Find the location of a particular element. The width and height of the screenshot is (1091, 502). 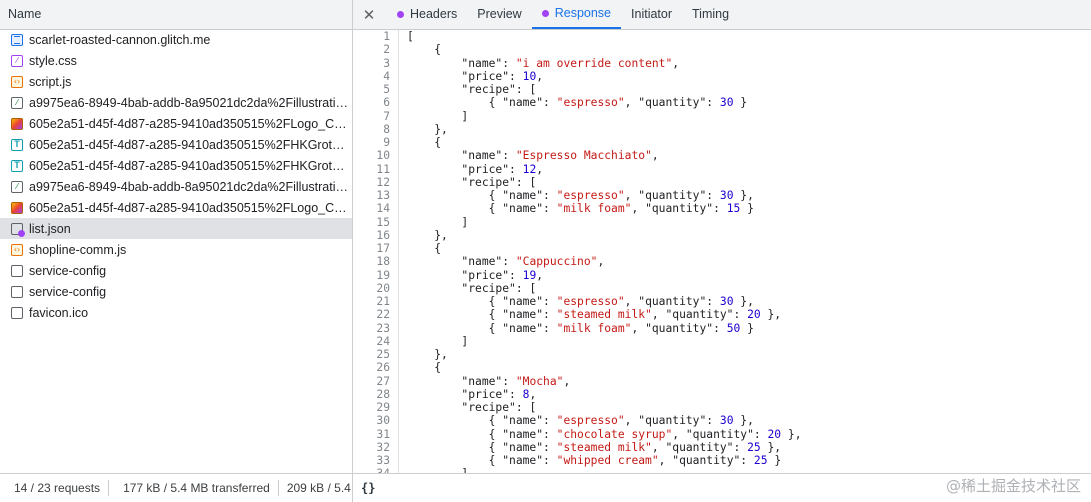

tab-initiator: Initiator is located at coordinates (651, 14).